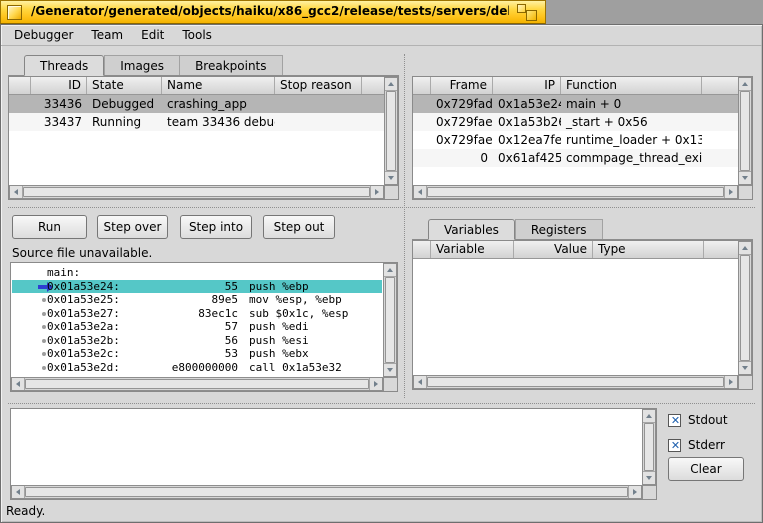 The height and width of the screenshot is (523, 763). I want to click on vertical-splitter, so click(404, 226).